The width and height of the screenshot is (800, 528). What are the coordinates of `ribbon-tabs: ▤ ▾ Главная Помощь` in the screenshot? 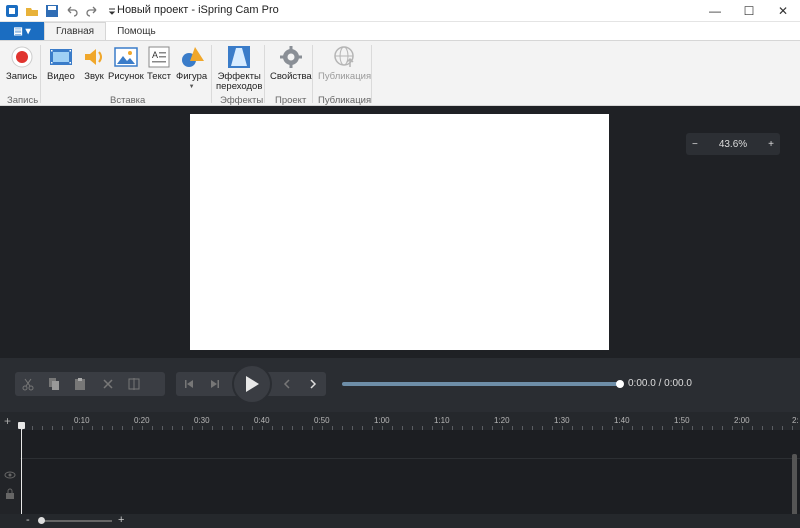 It's located at (400, 31).